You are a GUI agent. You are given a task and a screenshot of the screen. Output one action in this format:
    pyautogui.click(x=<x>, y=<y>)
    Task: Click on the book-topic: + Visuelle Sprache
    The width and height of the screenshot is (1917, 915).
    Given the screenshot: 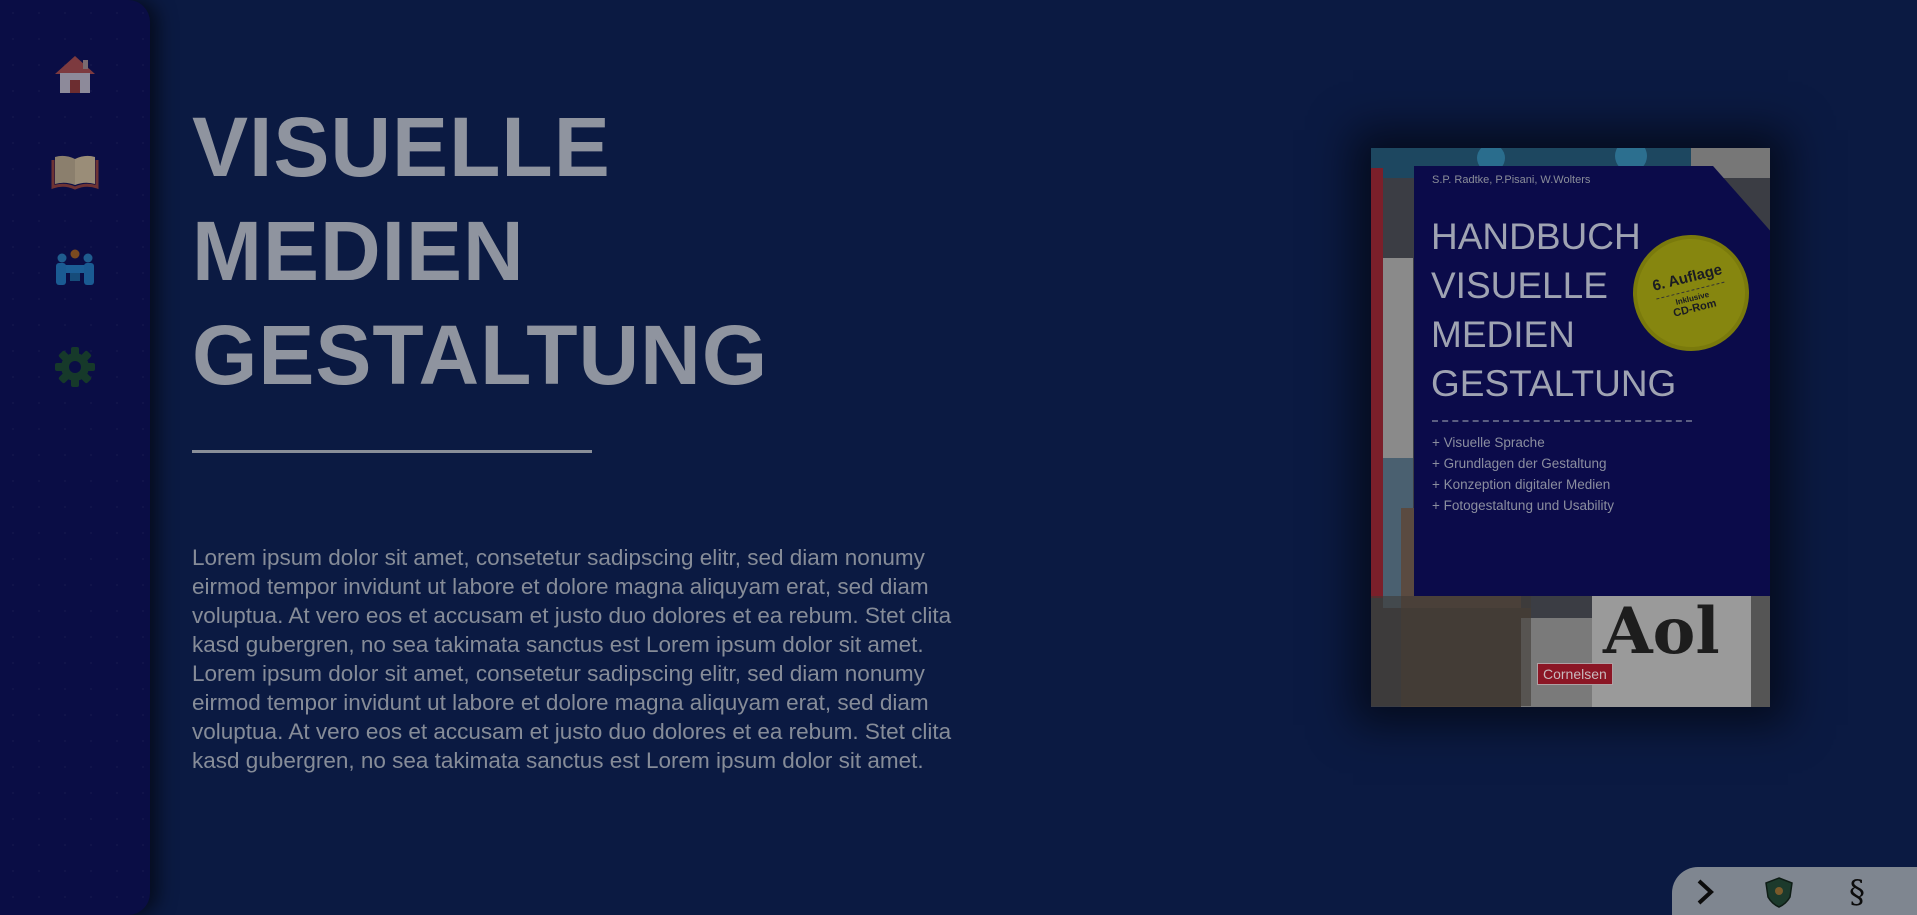 What is the action you would take?
    pyautogui.click(x=1488, y=442)
    